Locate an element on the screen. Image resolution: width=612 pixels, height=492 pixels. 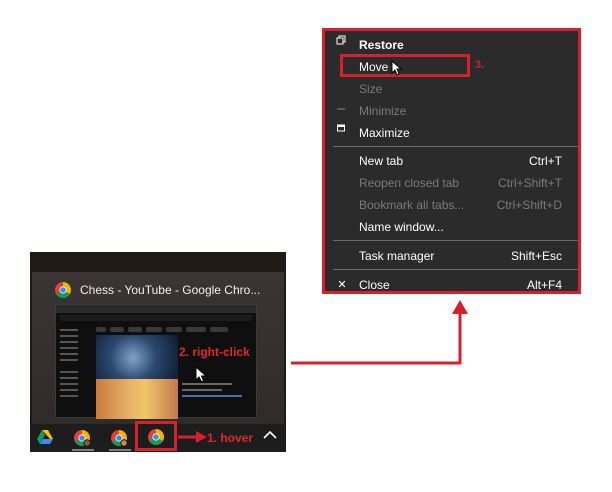
preview-thumbnail is located at coordinates (156, 361).